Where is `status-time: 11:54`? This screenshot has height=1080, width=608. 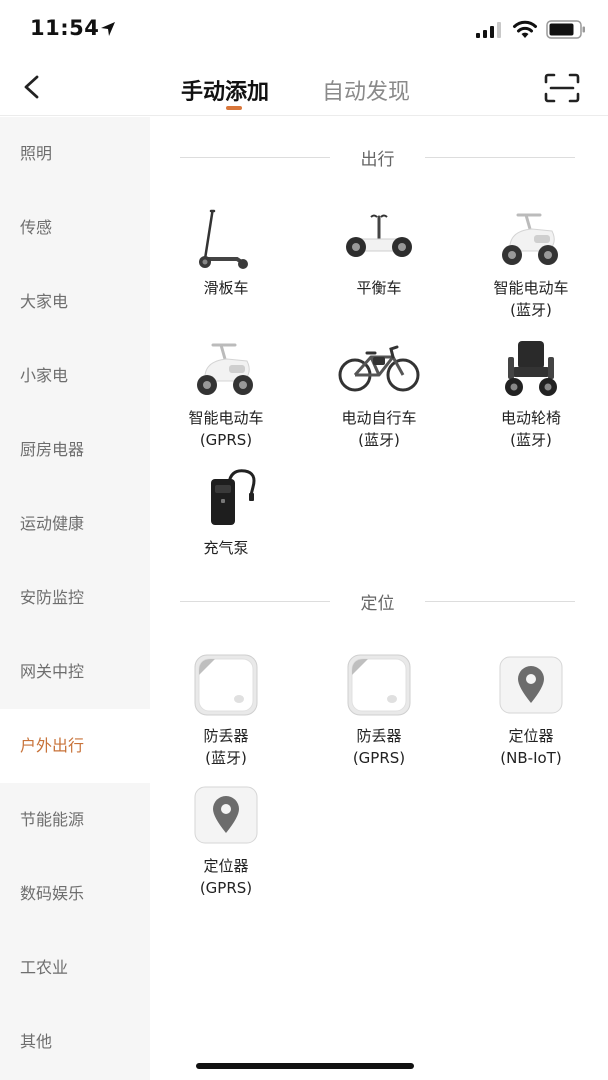
status-time: 11:54 is located at coordinates (65, 28).